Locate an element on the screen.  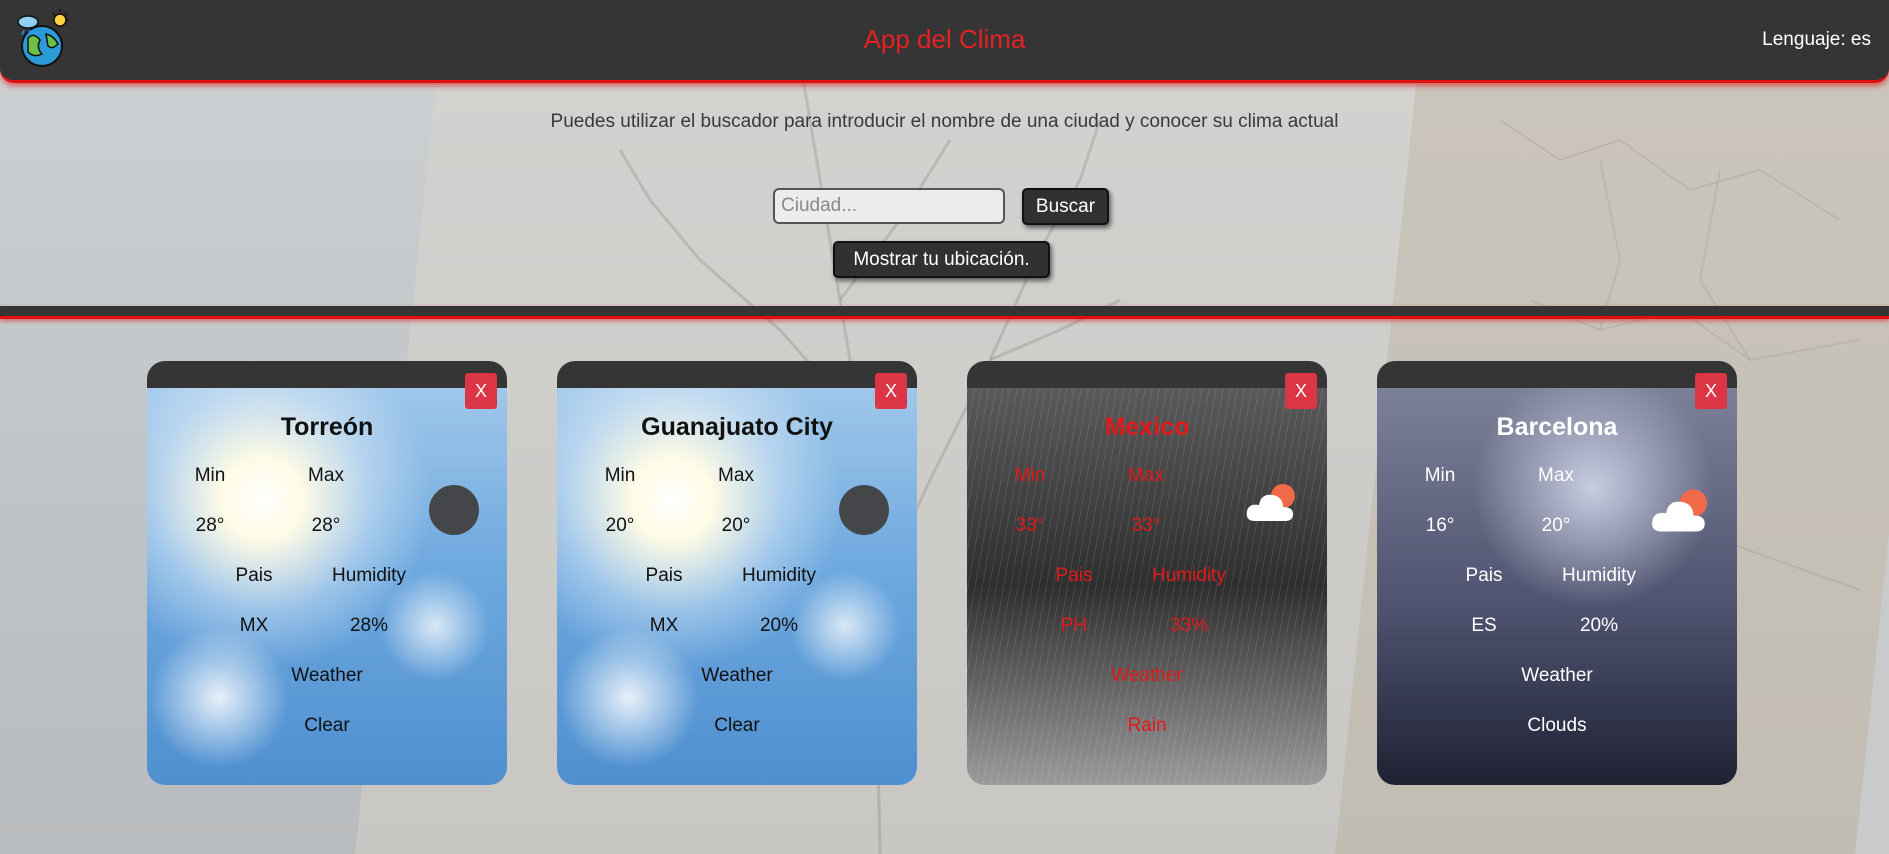
min-temp-value: 16° is located at coordinates (1440, 525).